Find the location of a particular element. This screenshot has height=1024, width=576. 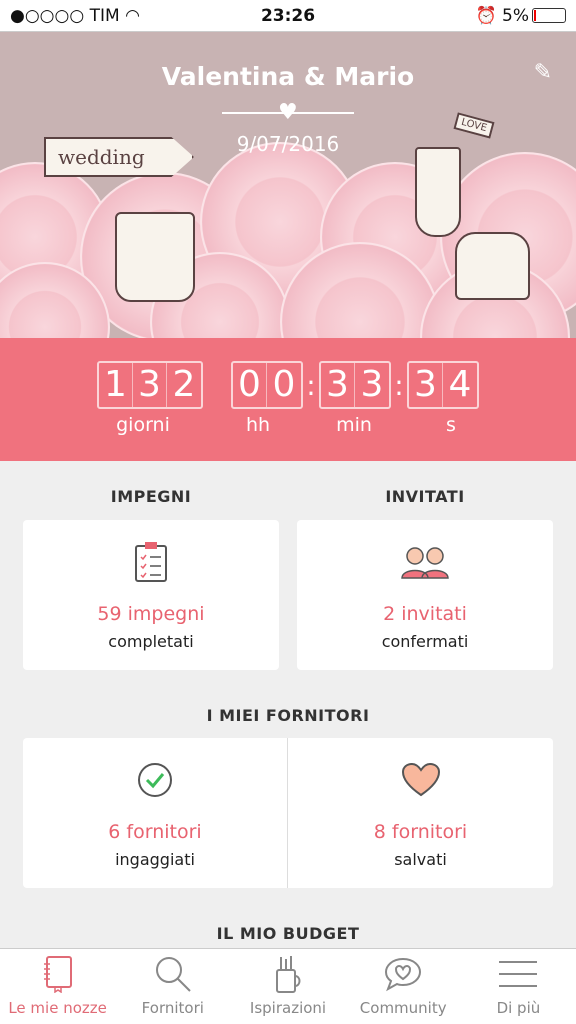

engaged-sub: ingaggiati is located at coordinates (155, 859).